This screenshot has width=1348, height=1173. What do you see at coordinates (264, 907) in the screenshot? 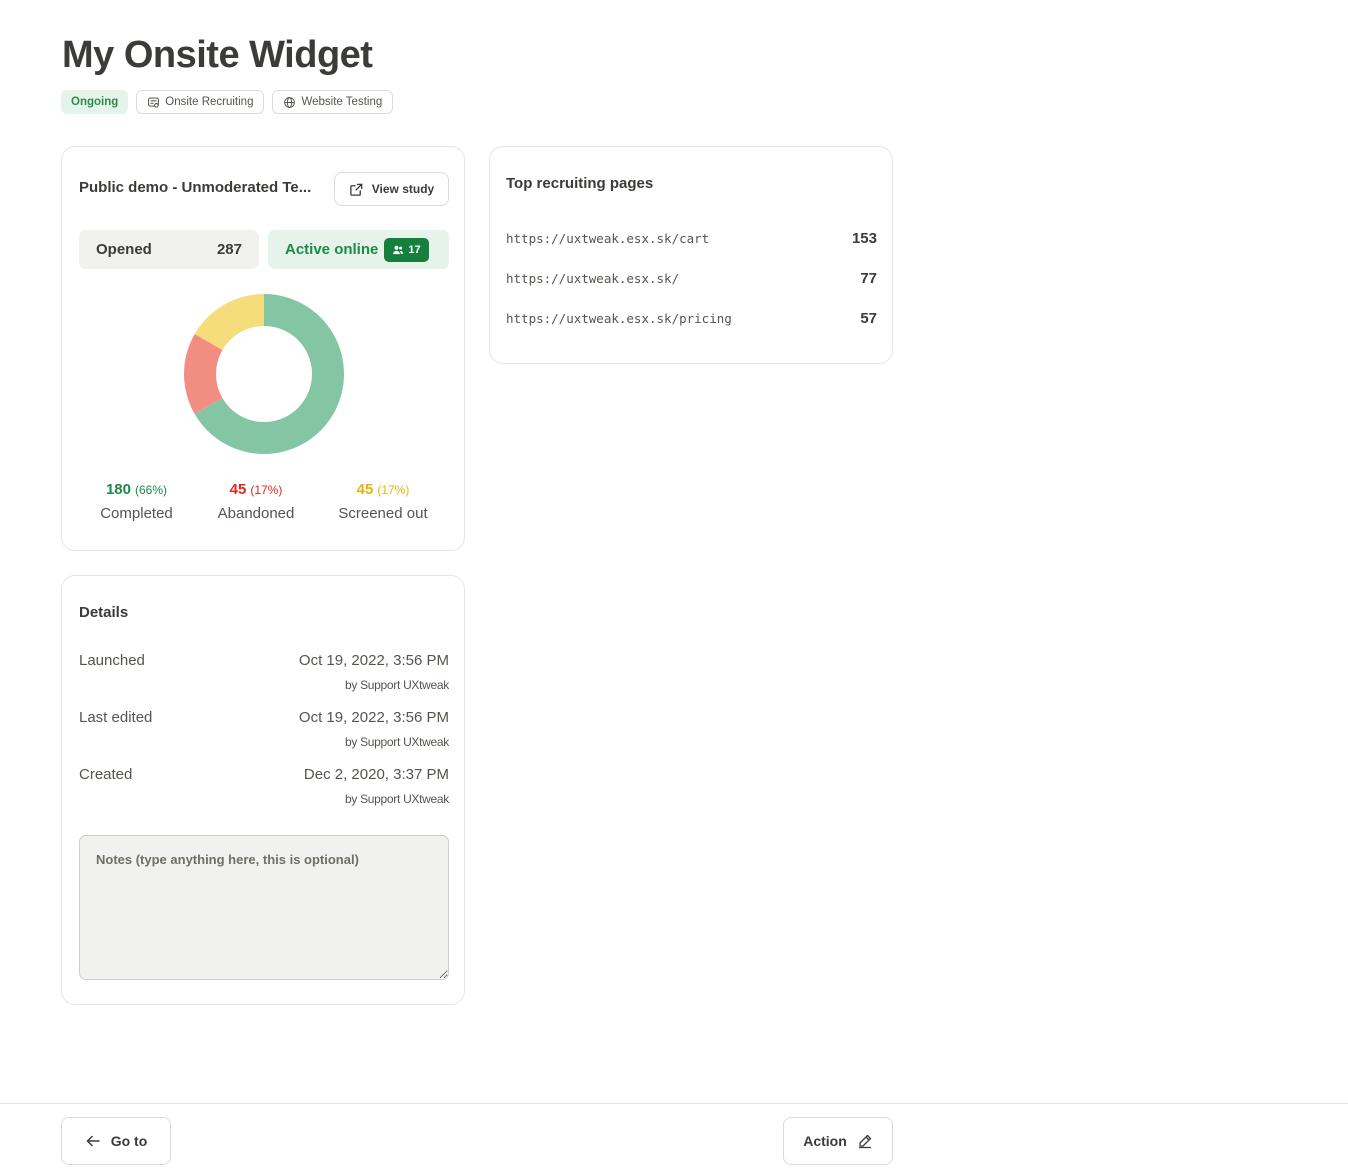
I see `notes-input` at bounding box center [264, 907].